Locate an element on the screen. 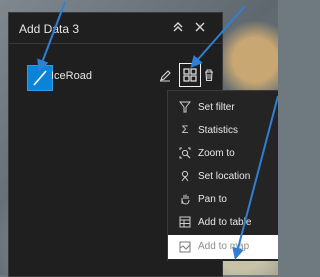  zoom-to-icon is located at coordinates (185, 154).